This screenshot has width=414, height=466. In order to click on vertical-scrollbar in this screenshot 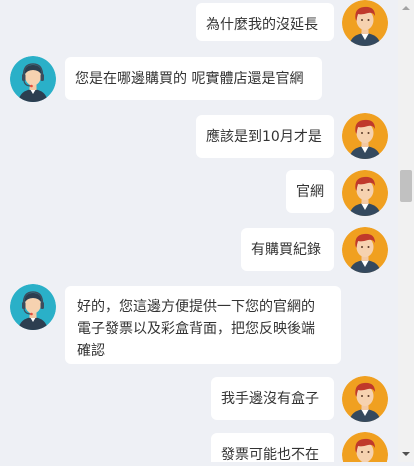, I will do `click(406, 231)`.